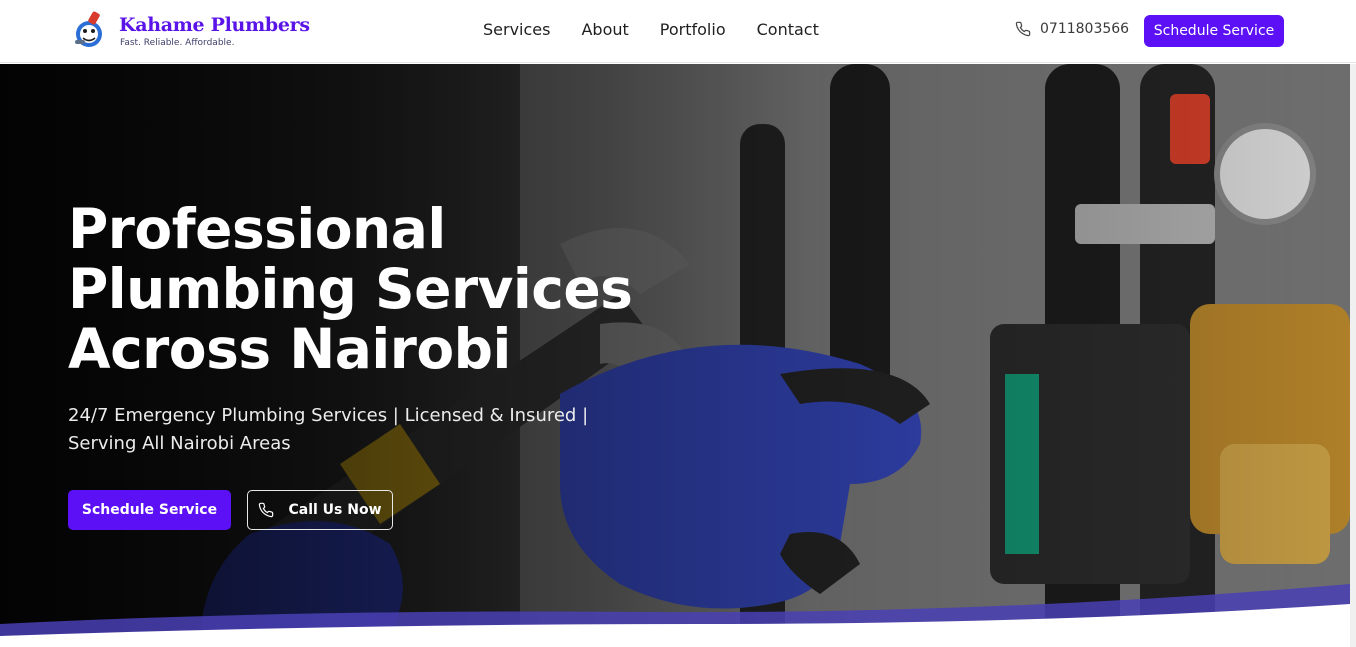 Image resolution: width=1356 pixels, height=647 pixels. I want to click on hero-subtitle-line-2: Serving All Nairobi Areas, so click(179, 443).